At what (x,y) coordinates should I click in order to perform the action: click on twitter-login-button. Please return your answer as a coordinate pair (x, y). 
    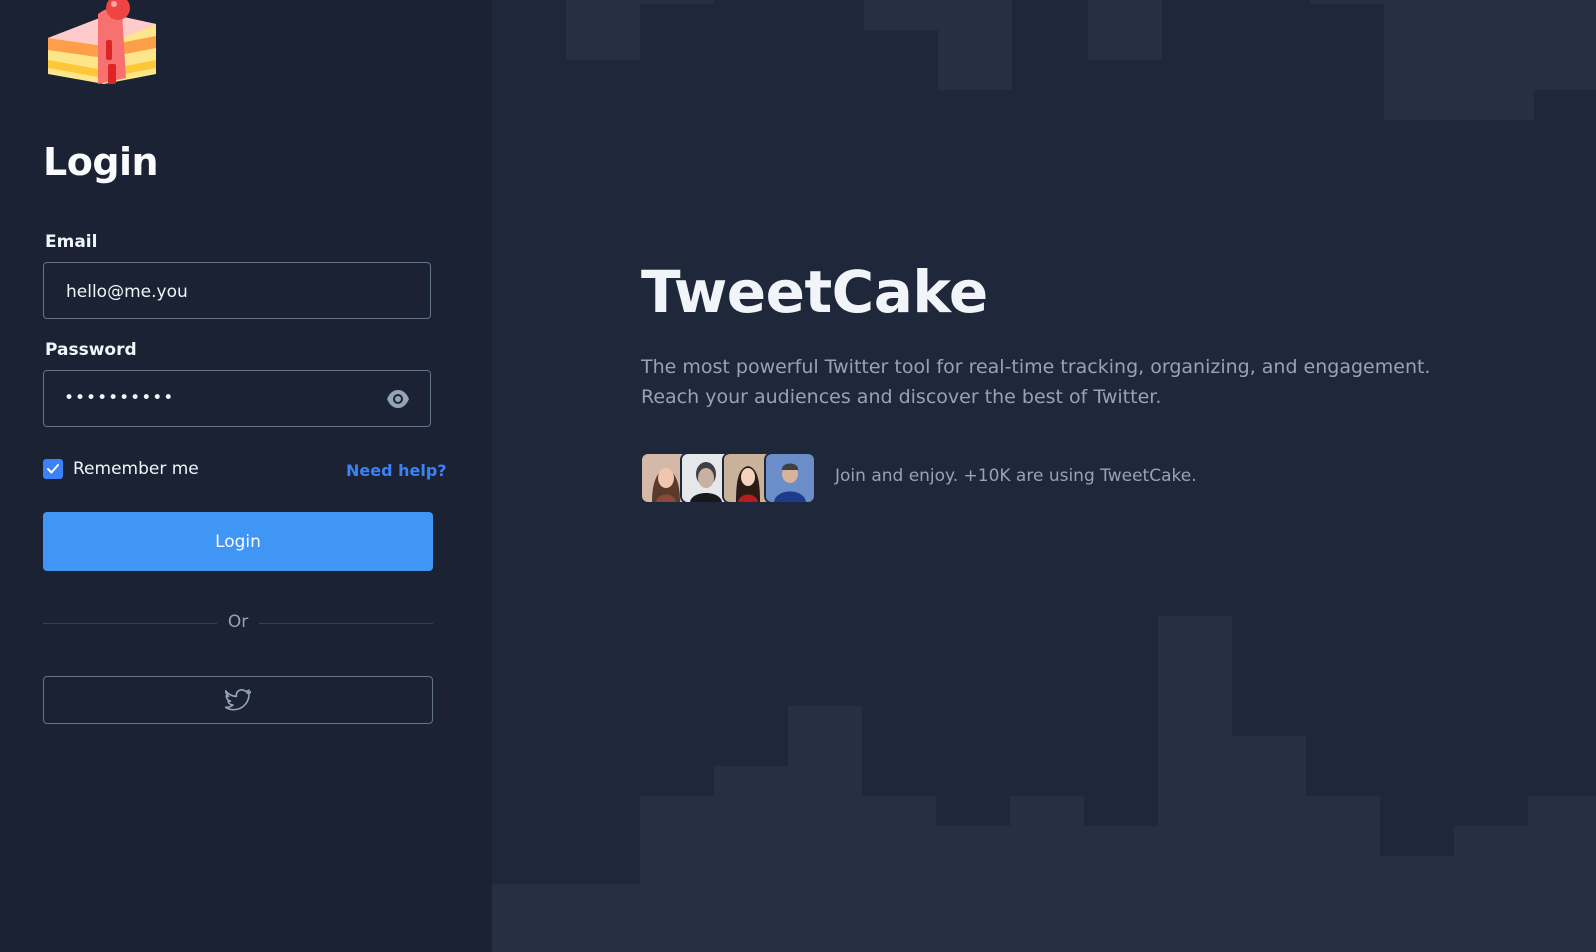
    Looking at the image, I should click on (238, 700).